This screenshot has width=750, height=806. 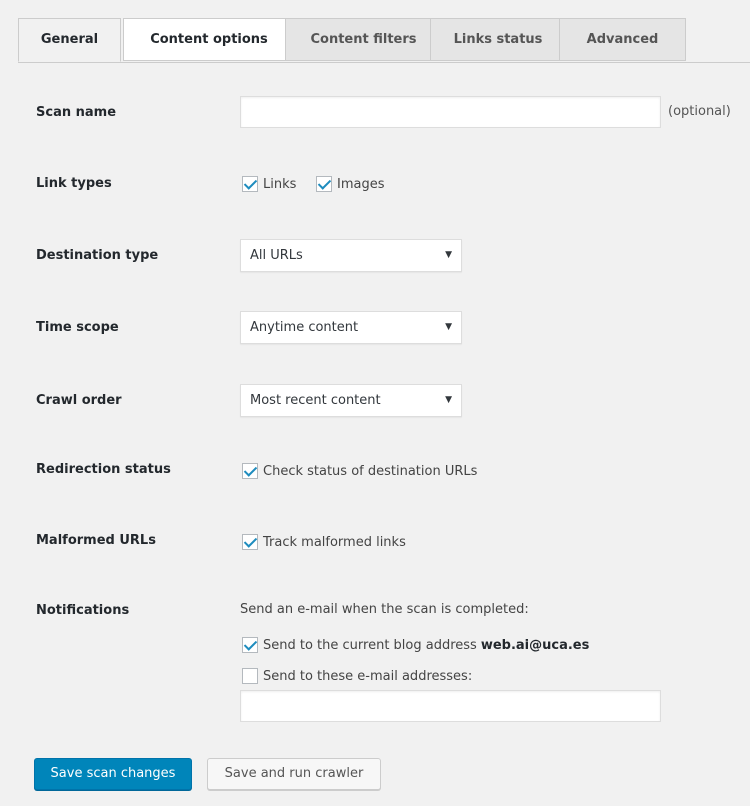 What do you see at coordinates (250, 184) in the screenshot?
I see `links-checkbox` at bounding box center [250, 184].